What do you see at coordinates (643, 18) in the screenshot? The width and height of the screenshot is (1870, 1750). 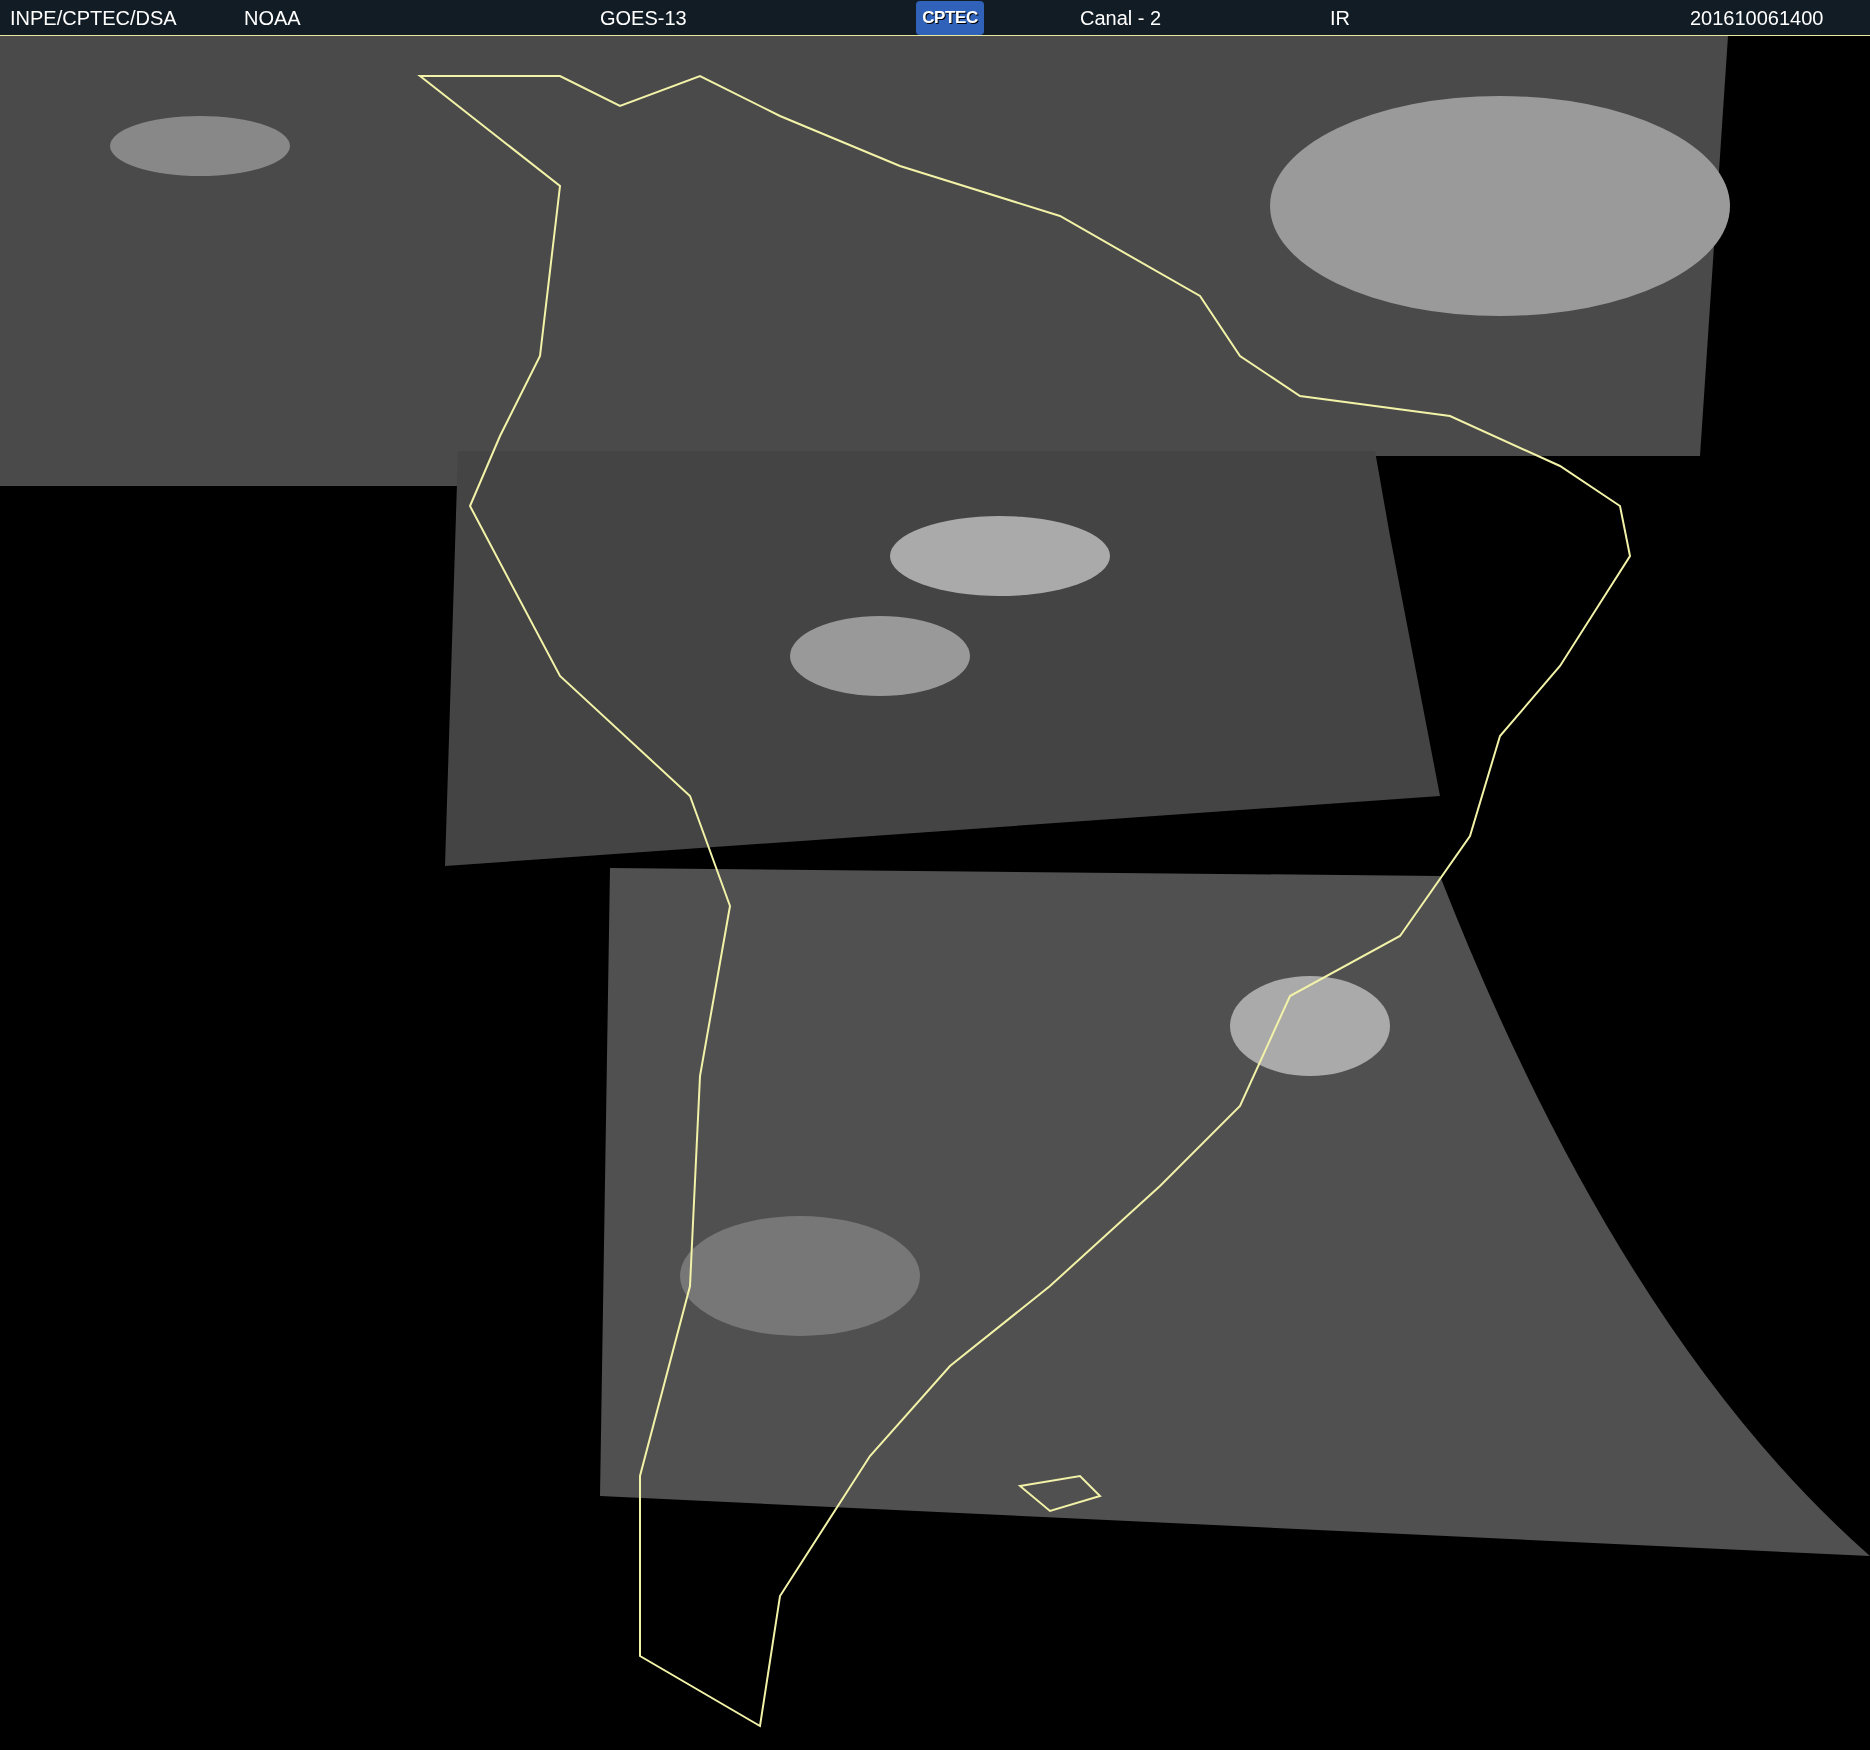 I see `header-label: GOES-13` at bounding box center [643, 18].